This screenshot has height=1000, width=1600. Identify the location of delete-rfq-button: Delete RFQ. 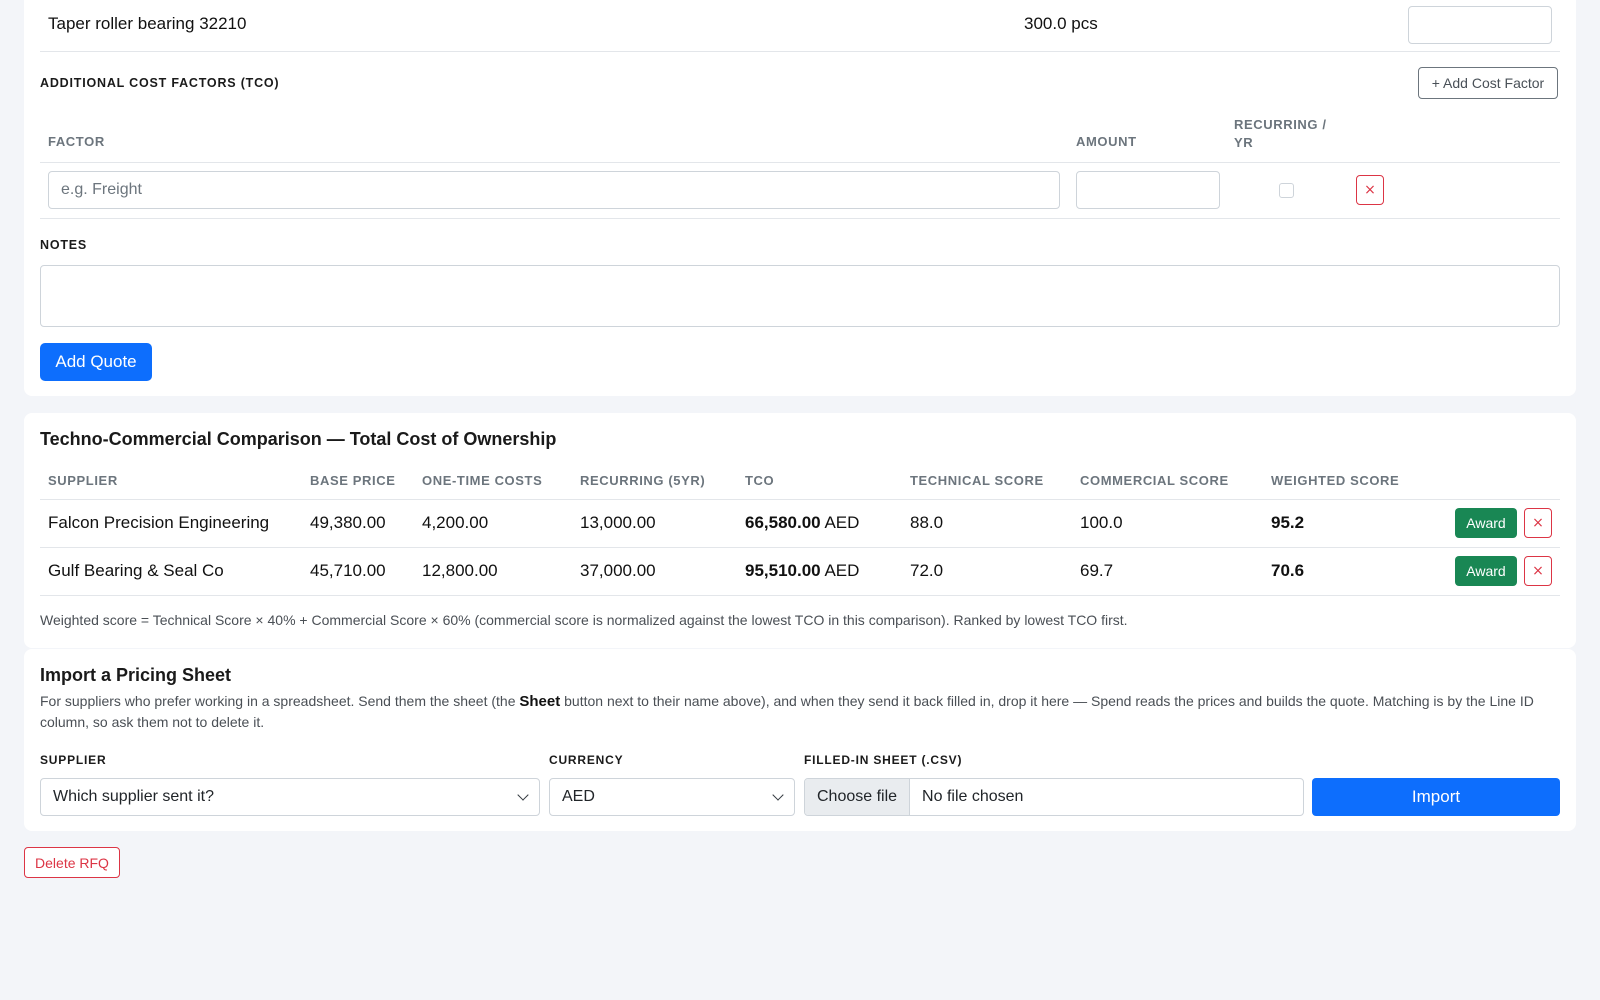
(72, 862).